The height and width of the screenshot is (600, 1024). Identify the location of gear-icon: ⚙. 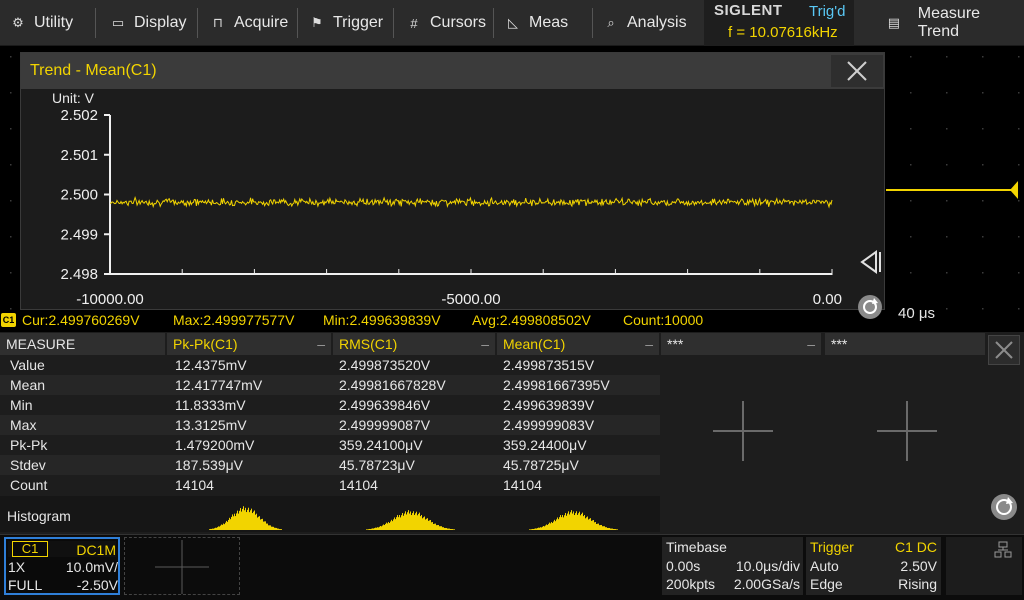
(18, 22).